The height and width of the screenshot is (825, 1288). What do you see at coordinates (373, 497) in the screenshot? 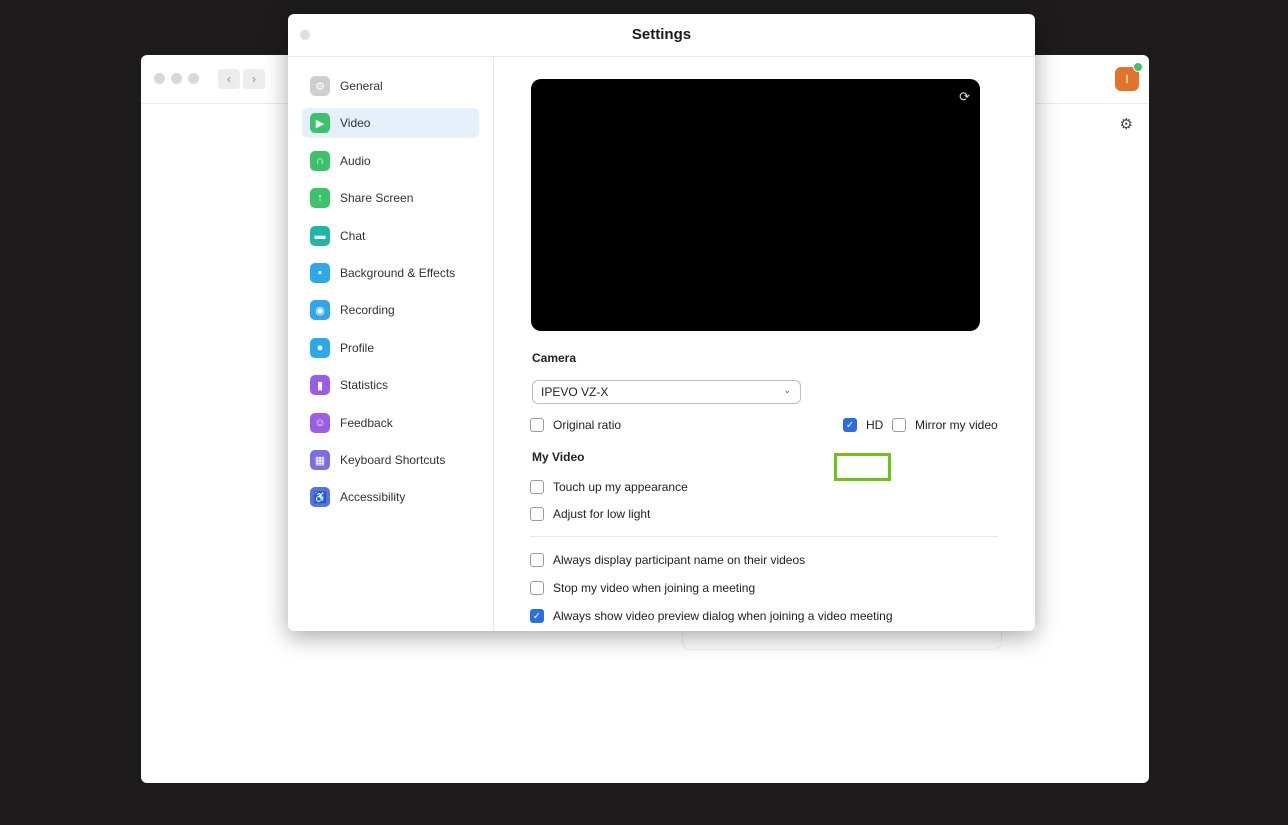
I see `sidebar-item-label: Accessibility` at bounding box center [373, 497].